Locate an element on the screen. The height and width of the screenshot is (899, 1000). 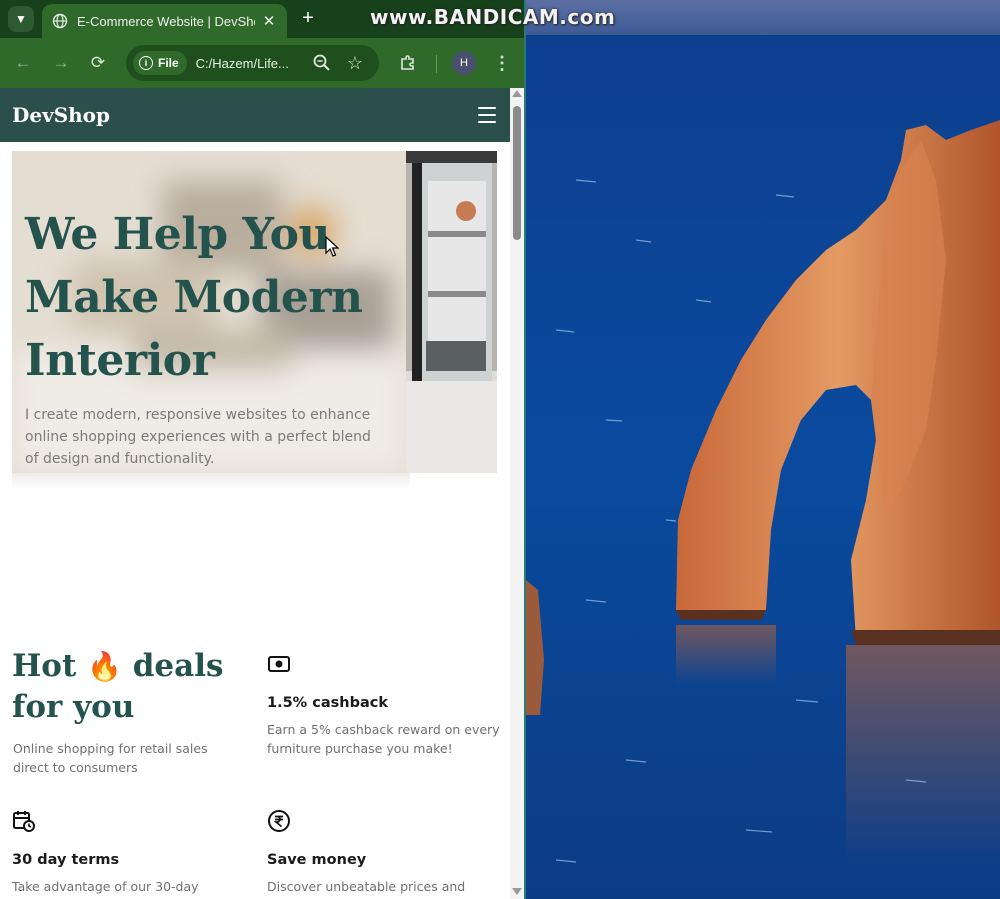
hero-title-line: Interior is located at coordinates (120, 360).